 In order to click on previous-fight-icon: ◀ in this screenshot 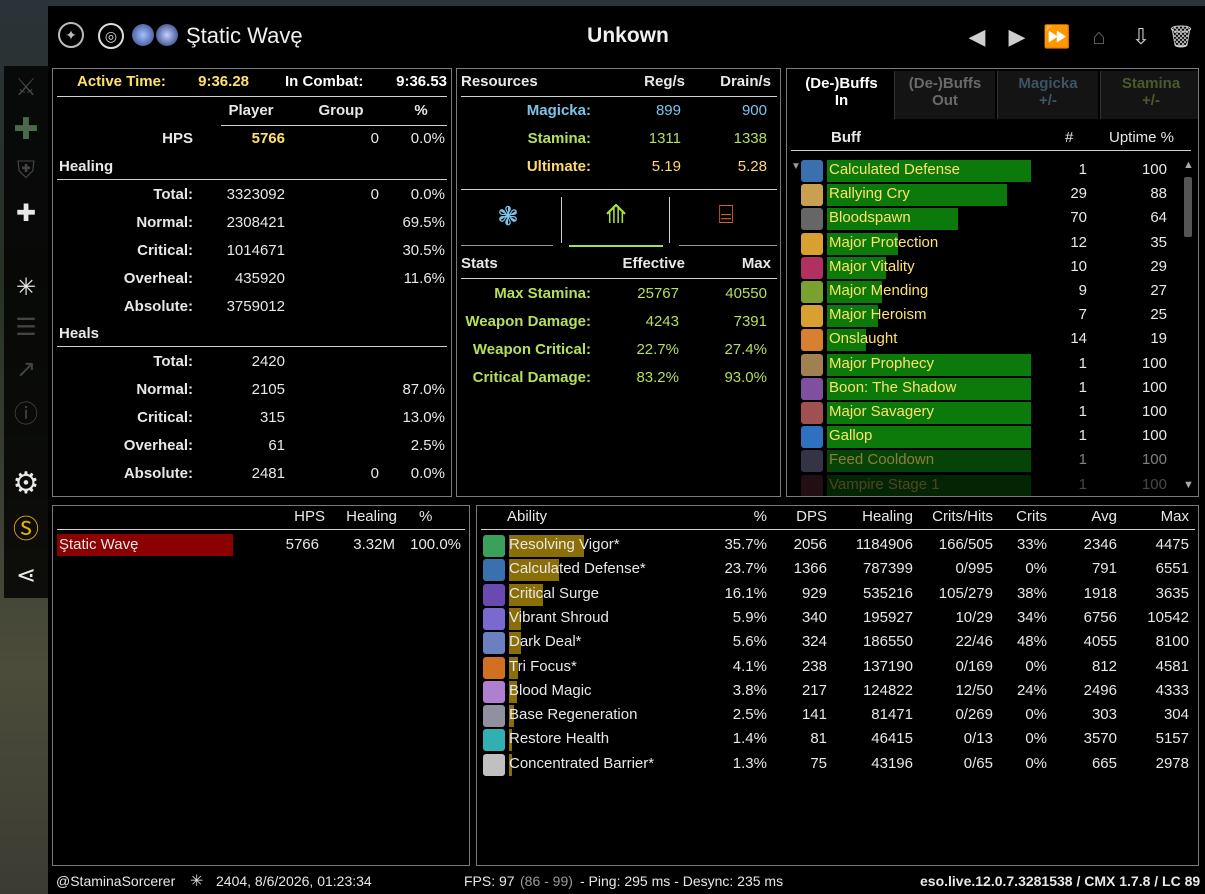, I will do `click(977, 37)`.